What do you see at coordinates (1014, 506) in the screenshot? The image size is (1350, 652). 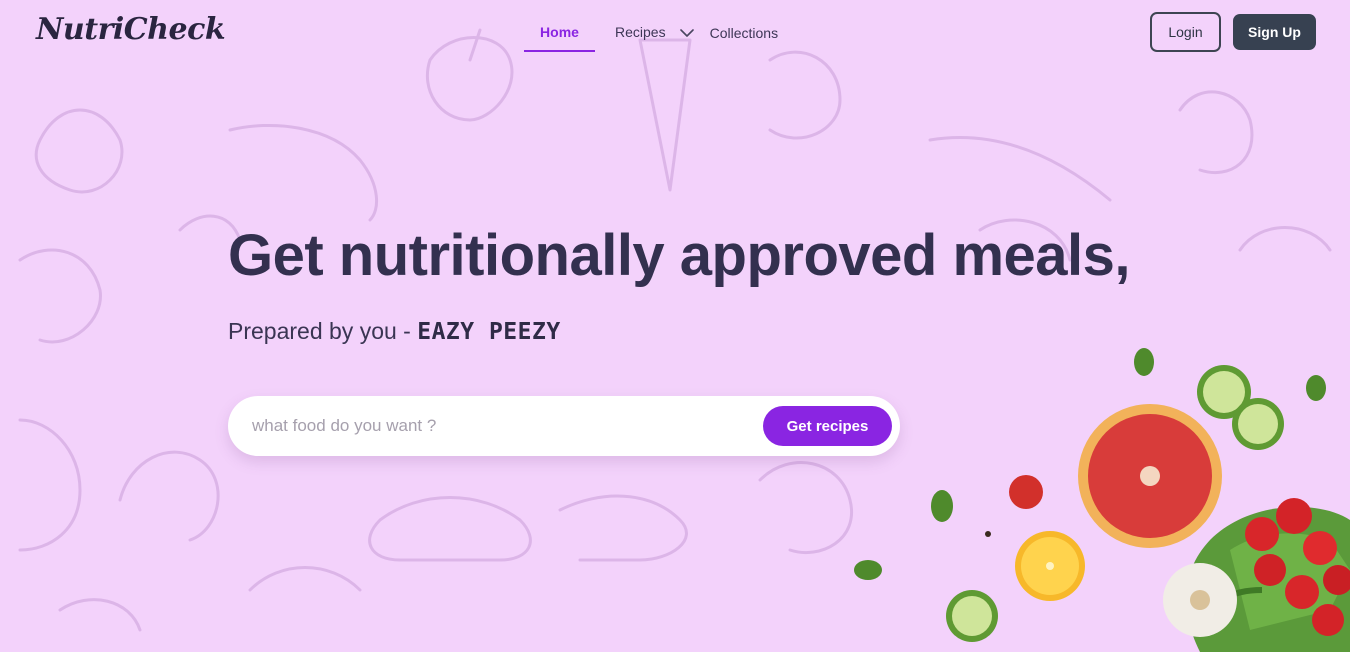 I see `small-tomato` at bounding box center [1014, 506].